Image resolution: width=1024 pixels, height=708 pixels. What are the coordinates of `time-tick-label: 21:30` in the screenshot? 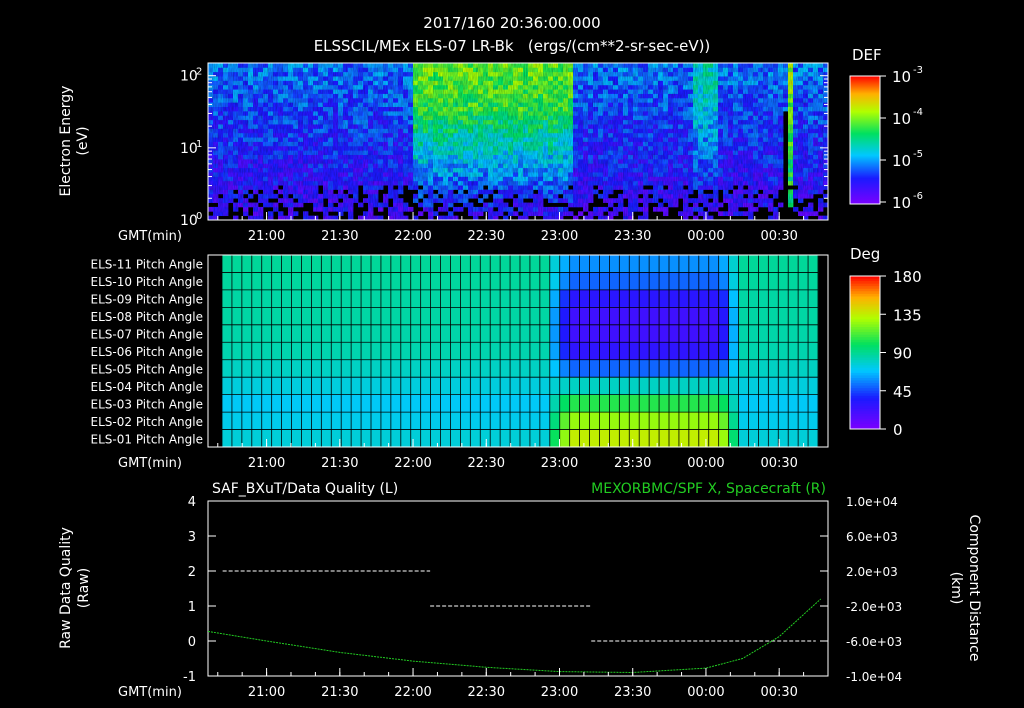 It's located at (339, 236).